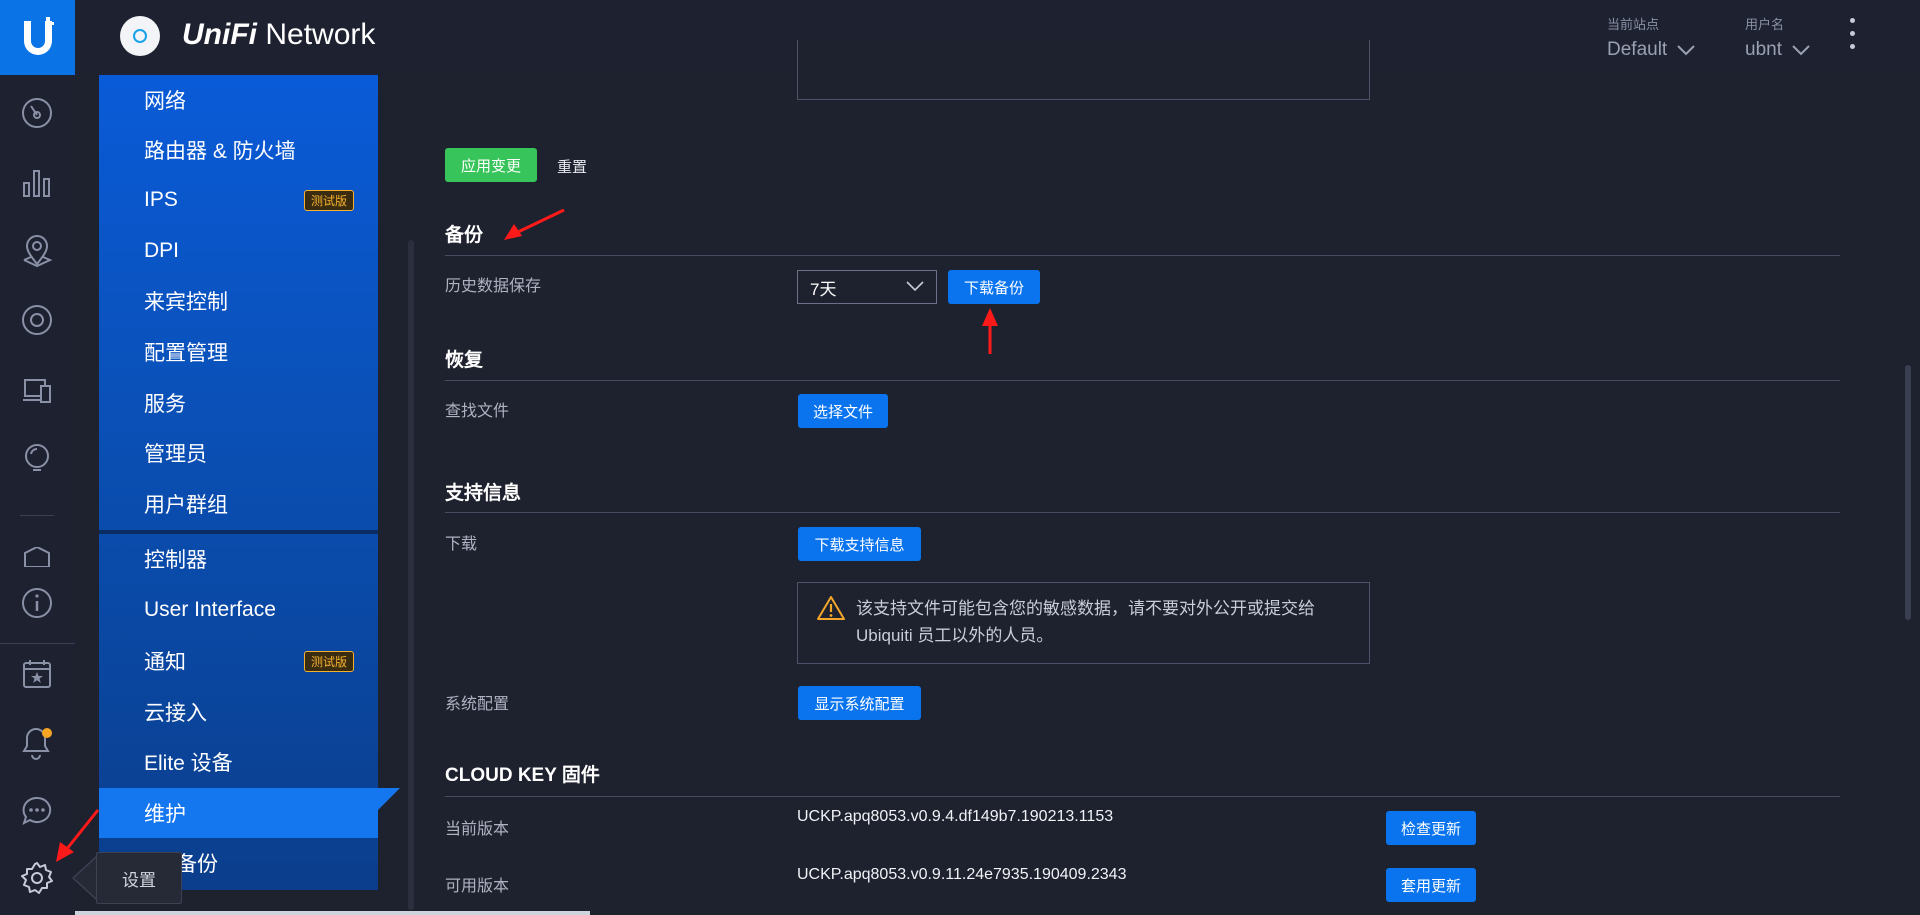 The height and width of the screenshot is (915, 1920). Describe the element at coordinates (37, 183) in the screenshot. I see `statistics-icon` at that location.